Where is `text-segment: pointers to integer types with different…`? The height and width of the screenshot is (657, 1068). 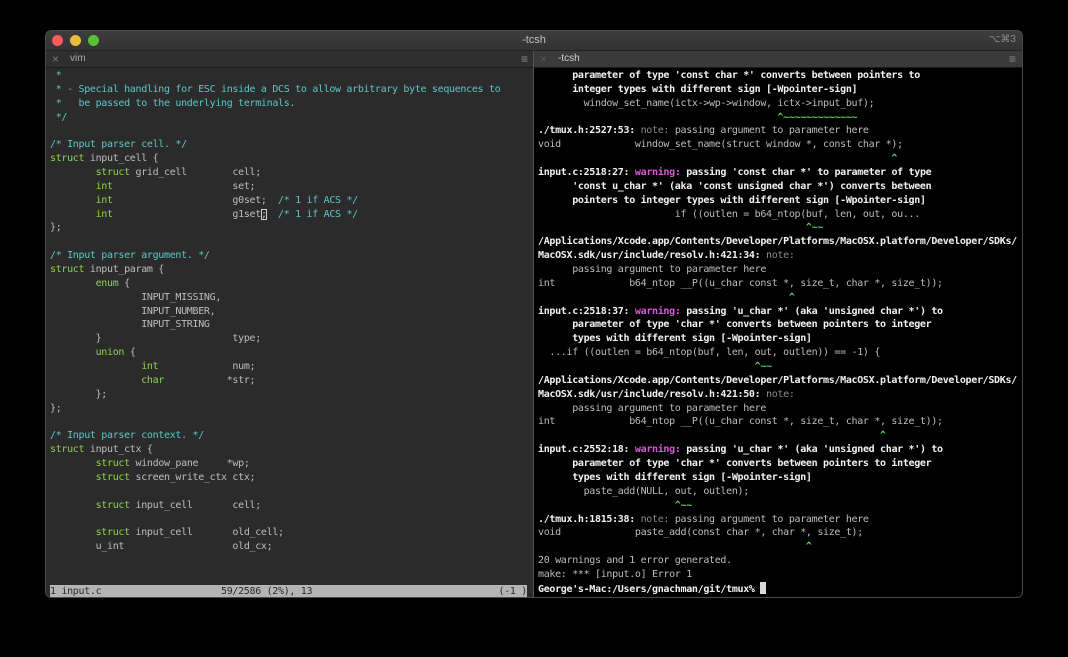 text-segment: pointers to integer types with different… is located at coordinates (732, 200).